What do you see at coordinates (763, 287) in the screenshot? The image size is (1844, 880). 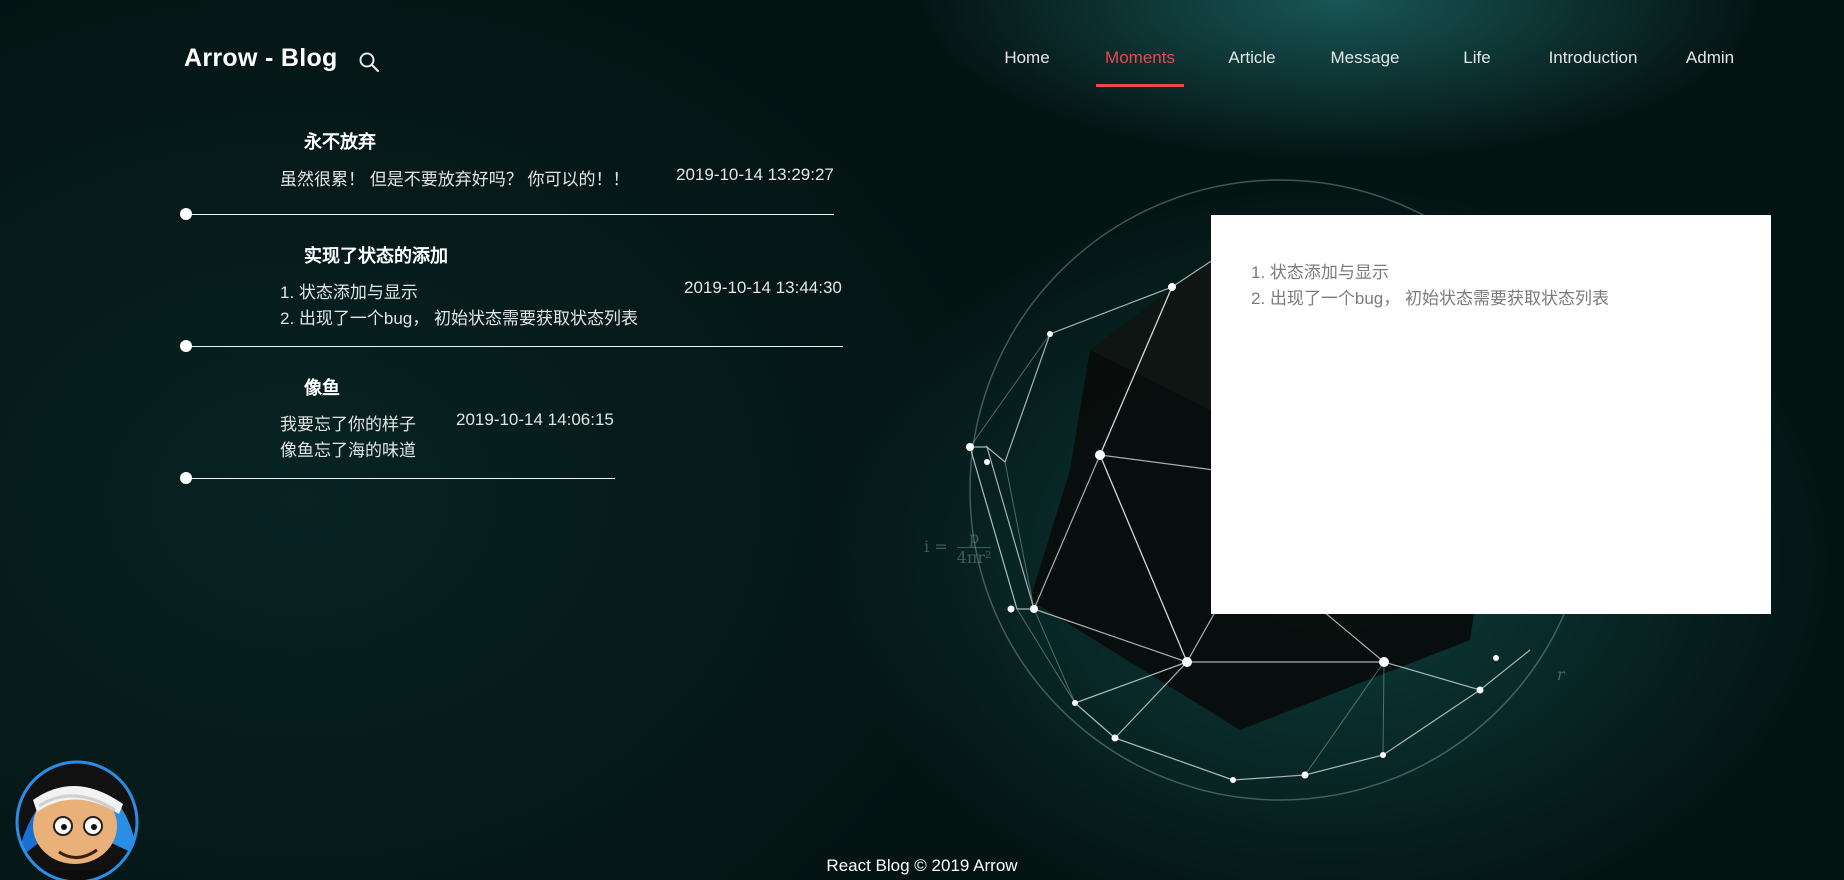 I see `moment-time: 2019-10-14 13:44:30` at bounding box center [763, 287].